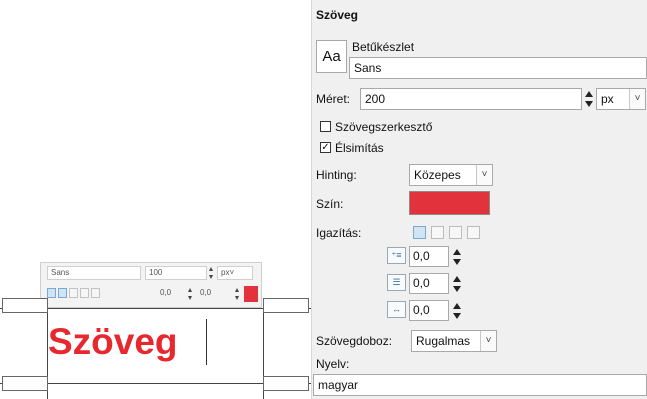 This screenshot has width=647, height=399. I want to click on mini-bold-icon, so click(51, 293).